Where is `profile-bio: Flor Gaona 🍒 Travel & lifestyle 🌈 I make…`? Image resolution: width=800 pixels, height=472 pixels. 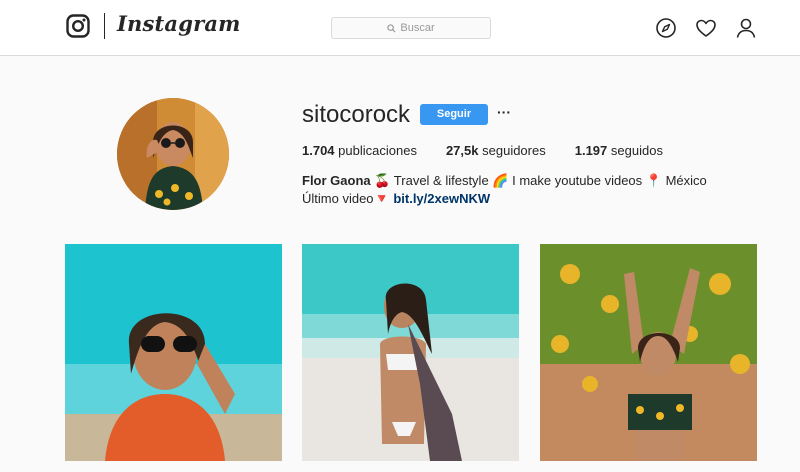
profile-bio: Flor Gaona 🍒 Travel & lifestyle 🌈 I make… is located at coordinates (517, 190).